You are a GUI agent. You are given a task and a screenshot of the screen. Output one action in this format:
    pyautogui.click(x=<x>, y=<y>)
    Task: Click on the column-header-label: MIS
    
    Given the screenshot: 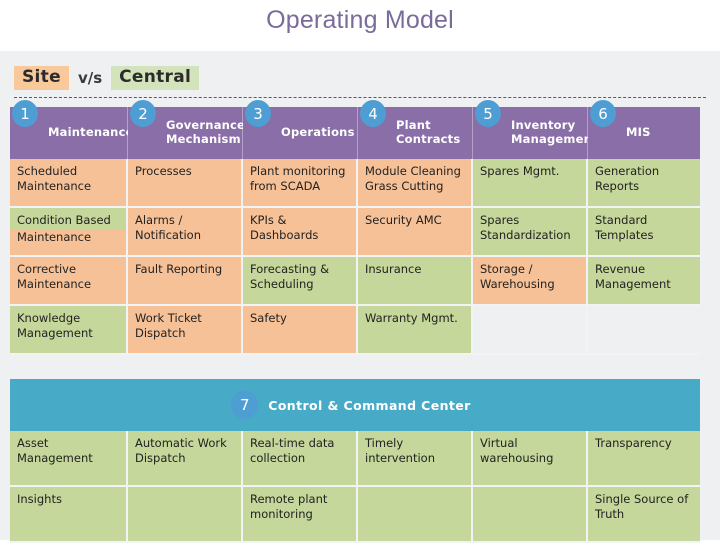 What is the action you would take?
    pyautogui.click(x=638, y=132)
    